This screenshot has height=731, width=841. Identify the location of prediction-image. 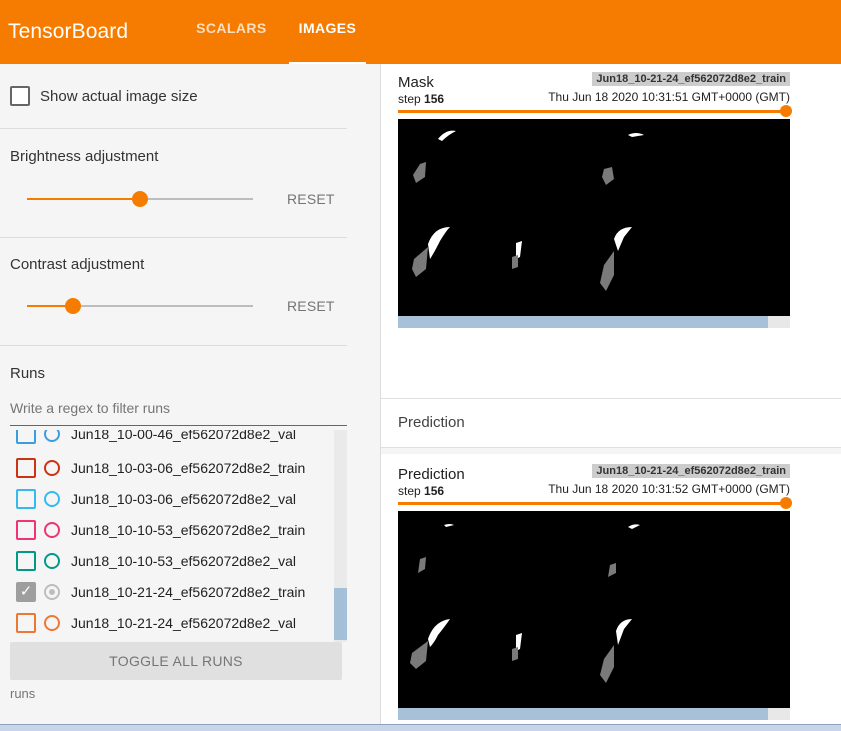
(594, 609).